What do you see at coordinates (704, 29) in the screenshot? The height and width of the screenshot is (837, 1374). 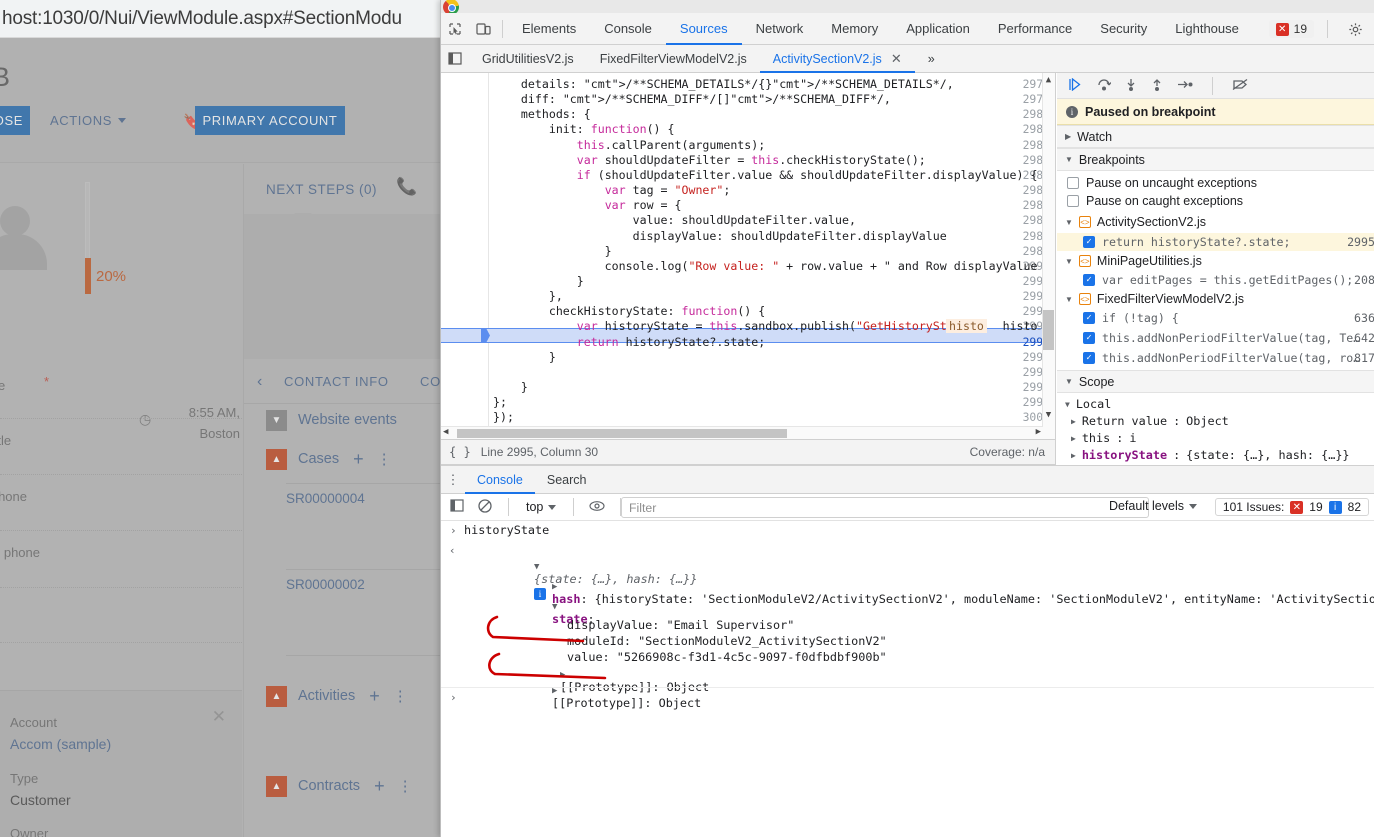 I see `tab-sources: Sources` at bounding box center [704, 29].